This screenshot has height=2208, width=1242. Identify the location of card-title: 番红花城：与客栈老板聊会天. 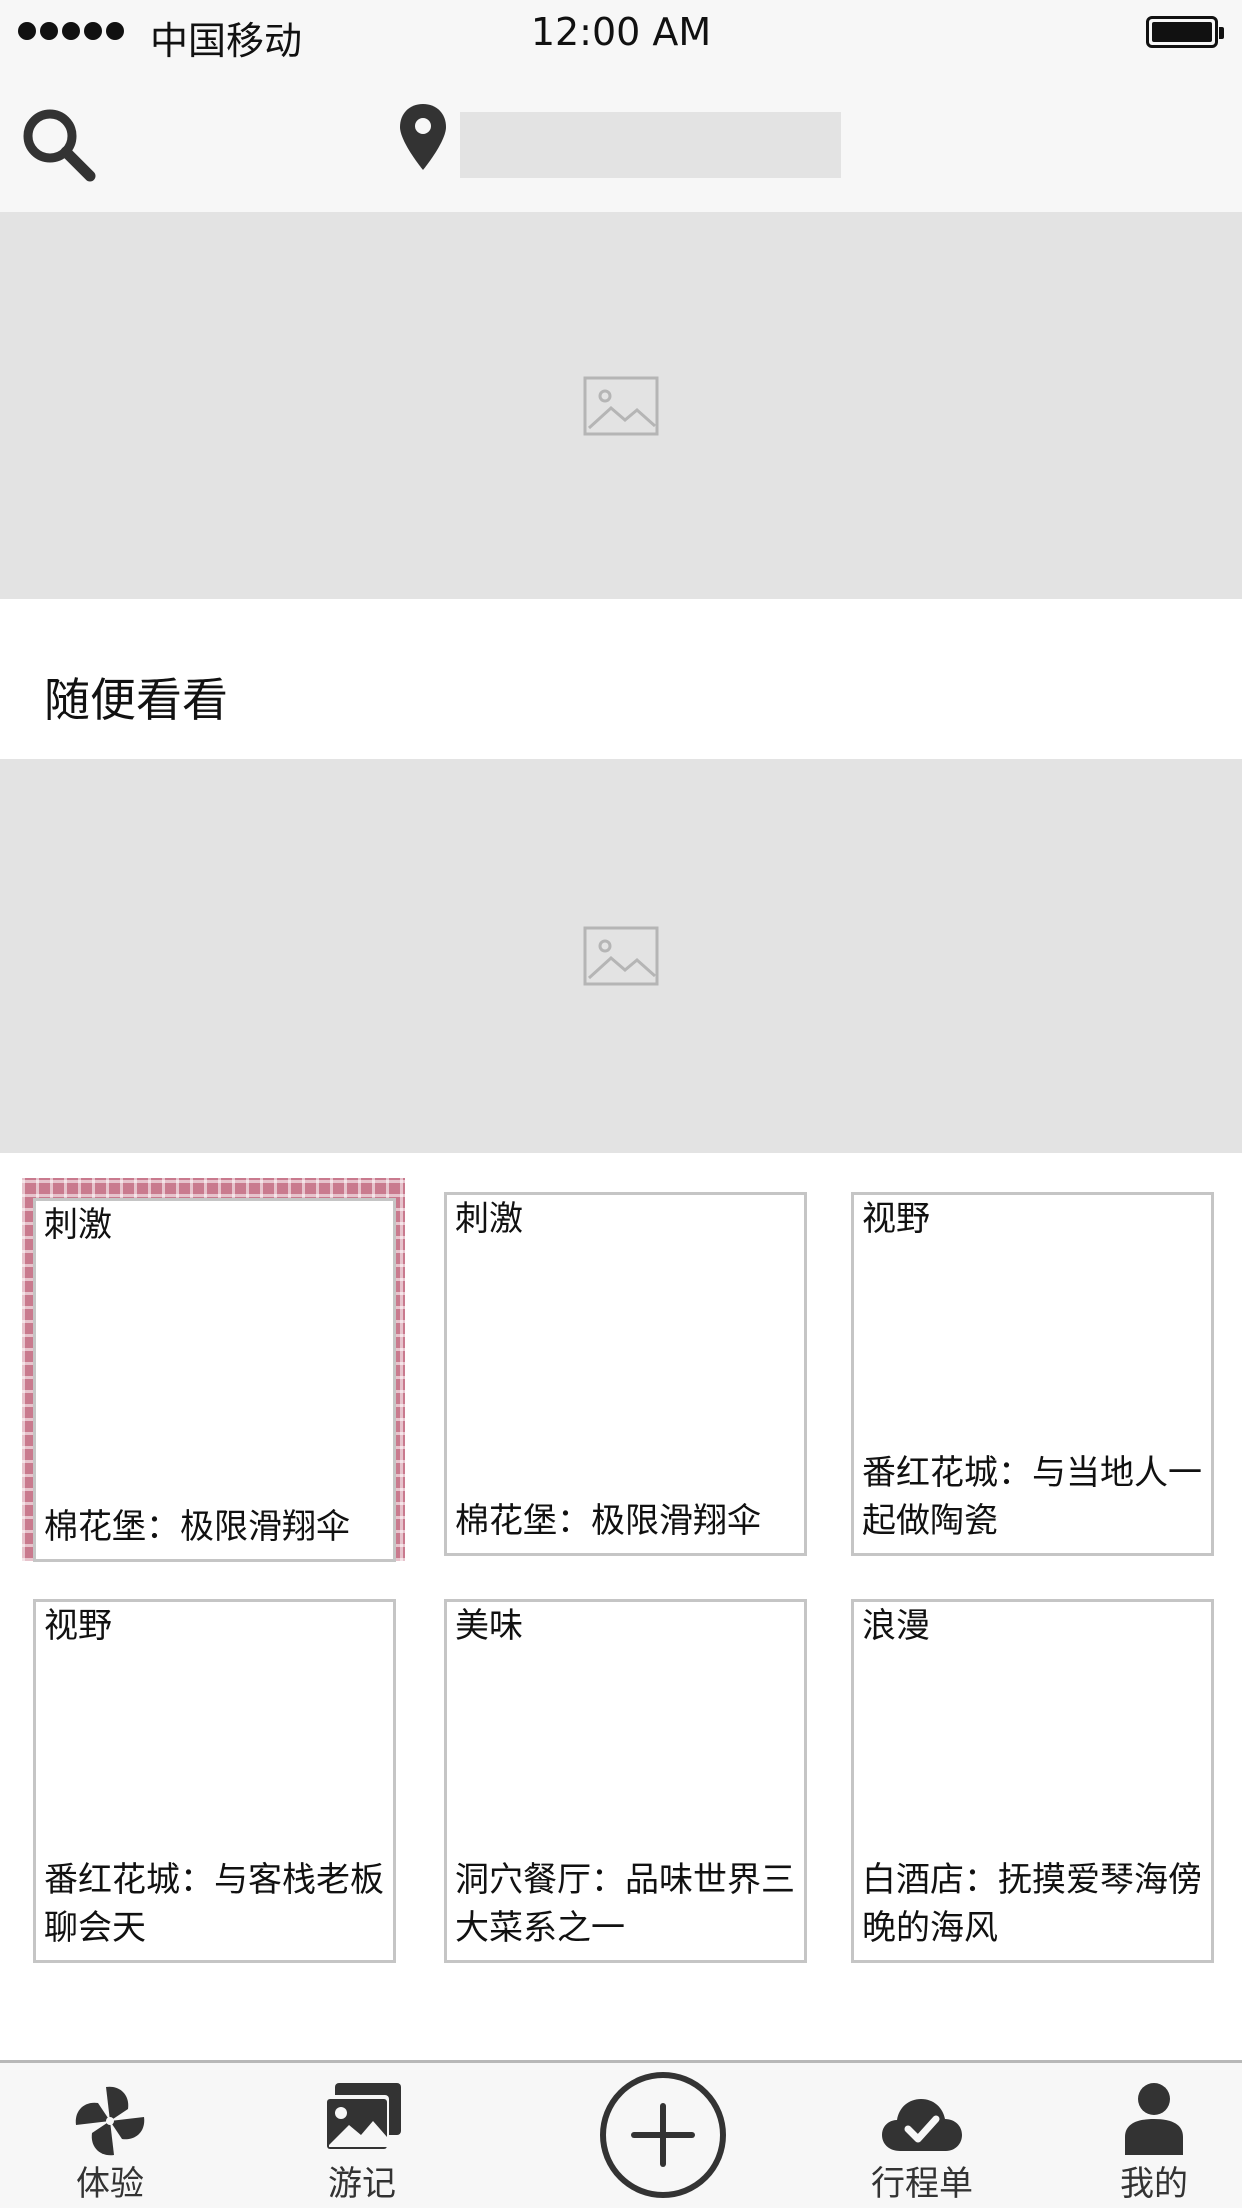
(214, 1904).